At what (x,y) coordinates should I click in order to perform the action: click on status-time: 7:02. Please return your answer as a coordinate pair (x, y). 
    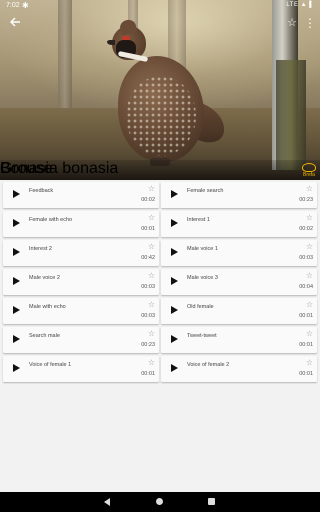
    Looking at the image, I should click on (13, 5).